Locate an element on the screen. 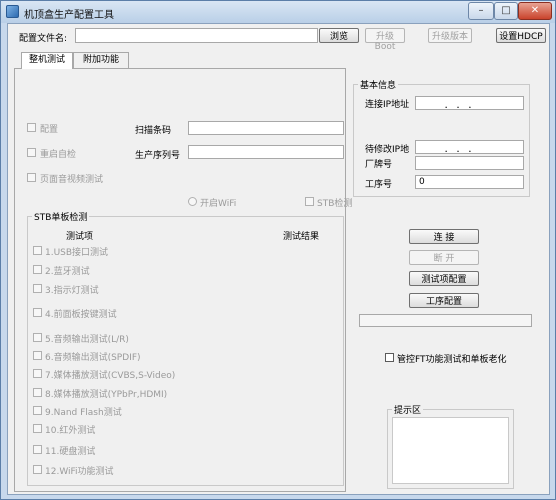 This screenshot has height=500, width=556. connect-ip-label: 连接IP地址 is located at coordinates (387, 105).